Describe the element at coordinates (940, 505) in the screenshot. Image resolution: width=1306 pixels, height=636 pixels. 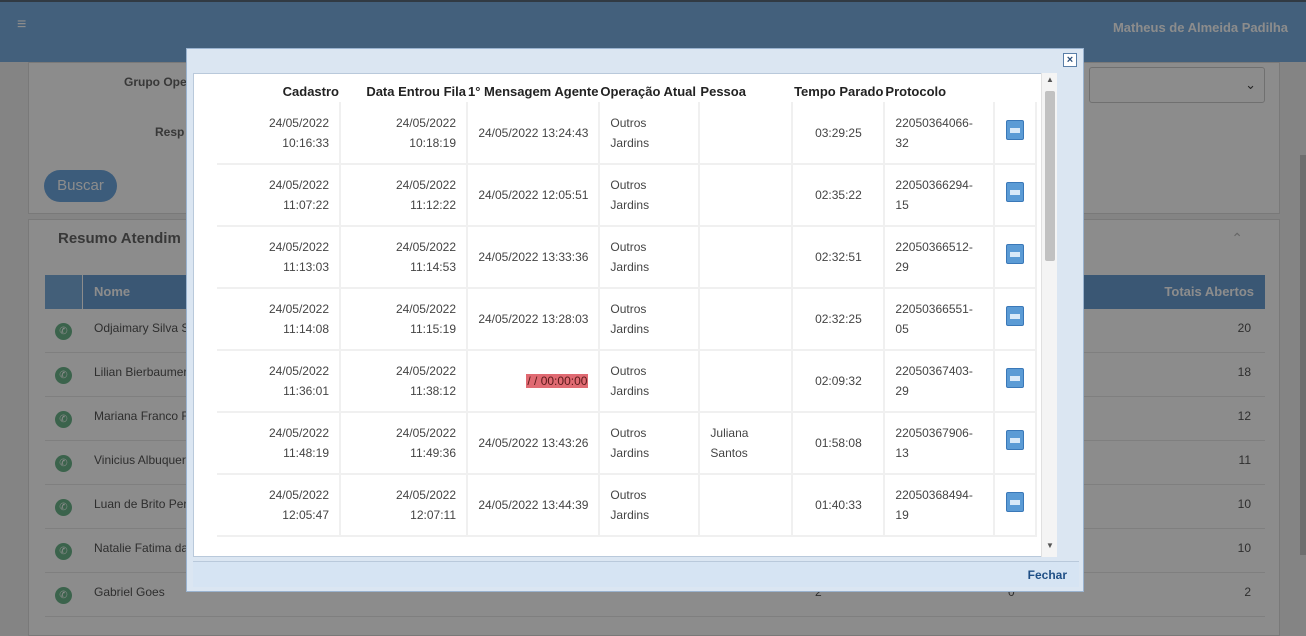
I see `cell-protocolo: 22050368494- 19` at that location.